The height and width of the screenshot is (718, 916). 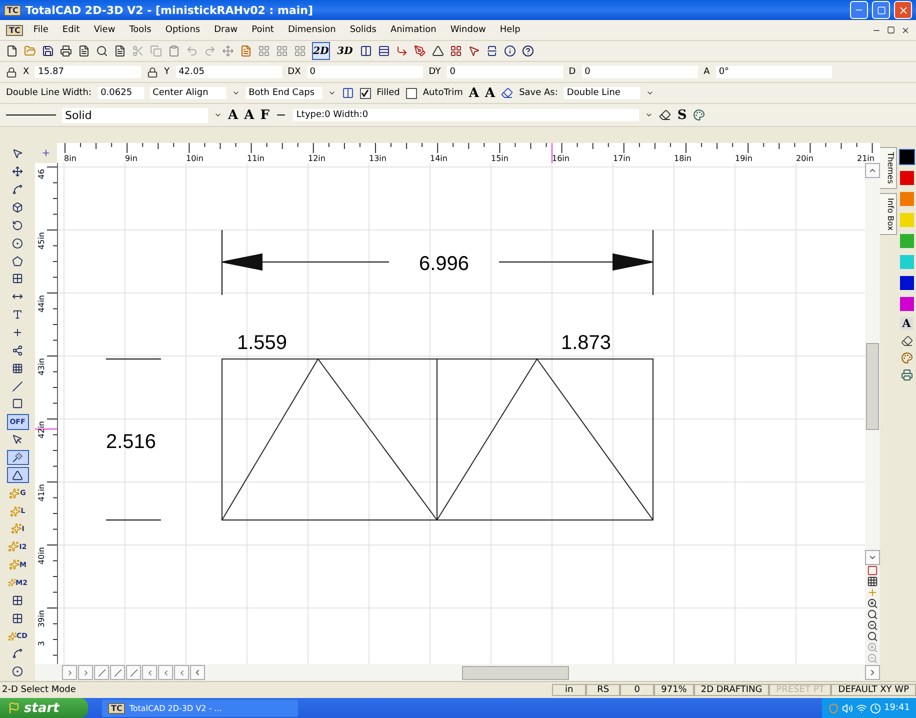 I want to click on zoom-out-icon, so click(x=872, y=625).